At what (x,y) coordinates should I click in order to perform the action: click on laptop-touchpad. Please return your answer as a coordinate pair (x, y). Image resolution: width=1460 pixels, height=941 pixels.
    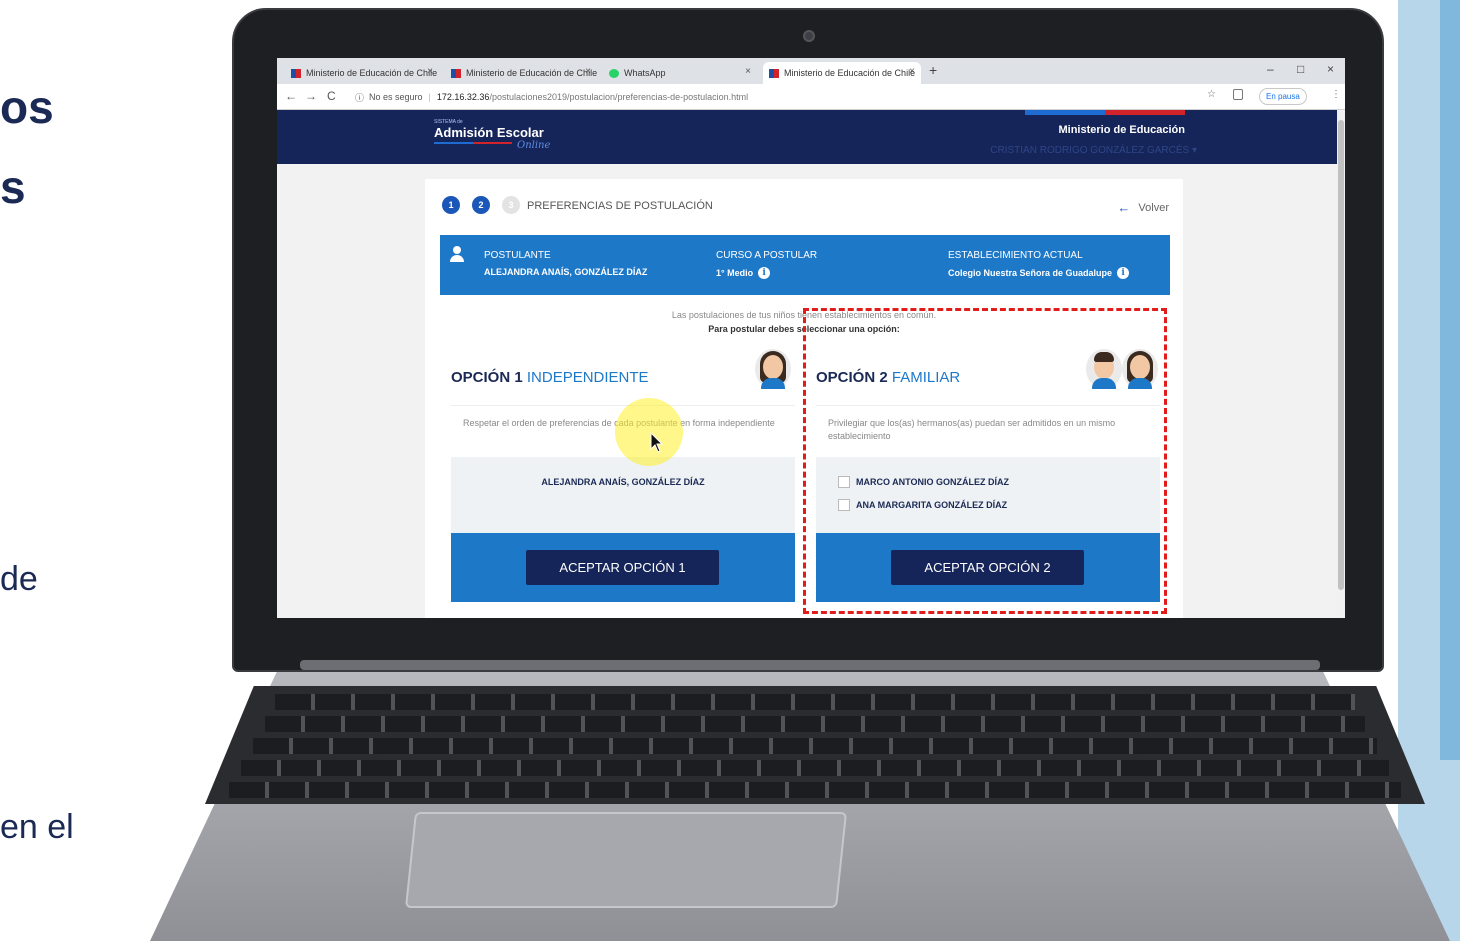
    Looking at the image, I should click on (626, 860).